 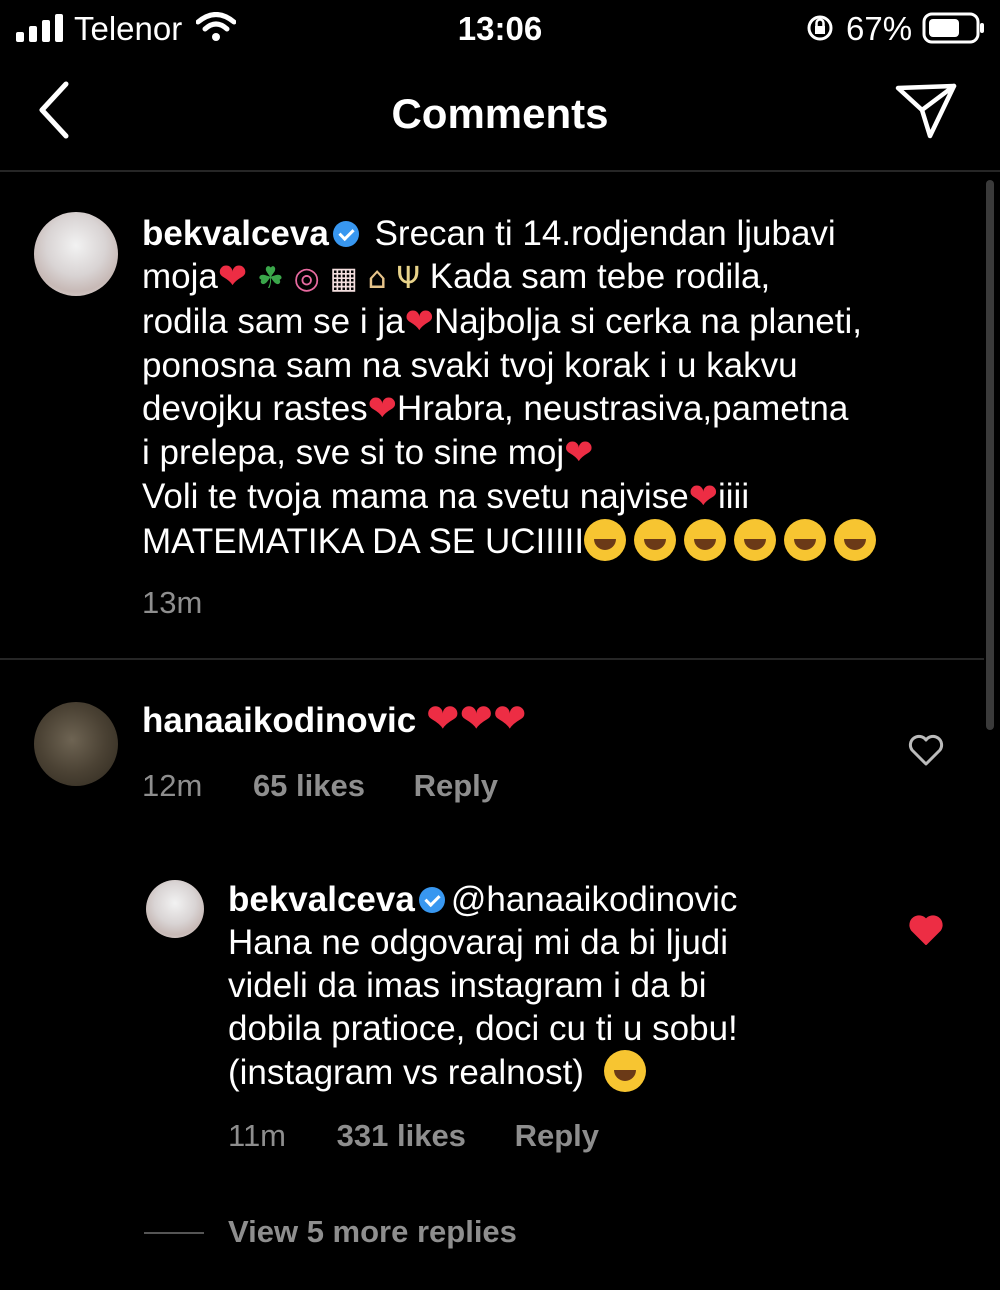 What do you see at coordinates (594, 899) in the screenshot?
I see `mention-link: @hanaaikodinovic` at bounding box center [594, 899].